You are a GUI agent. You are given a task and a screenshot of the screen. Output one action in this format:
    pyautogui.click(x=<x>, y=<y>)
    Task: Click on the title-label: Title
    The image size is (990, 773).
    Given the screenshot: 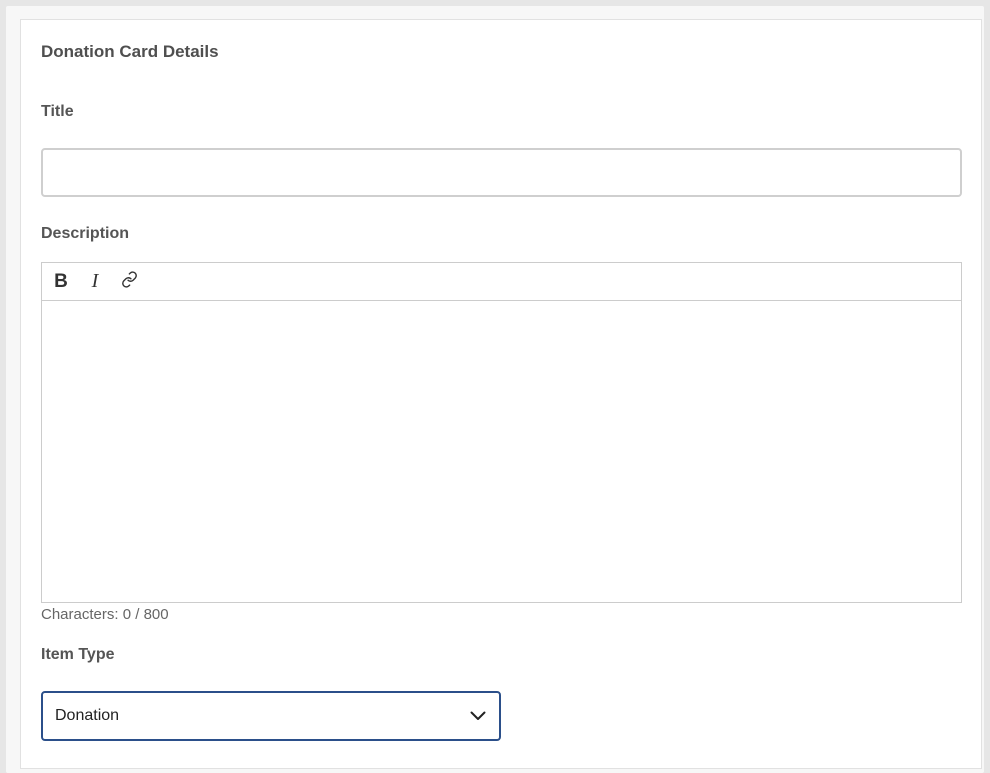 What is the action you would take?
    pyautogui.click(x=57, y=111)
    